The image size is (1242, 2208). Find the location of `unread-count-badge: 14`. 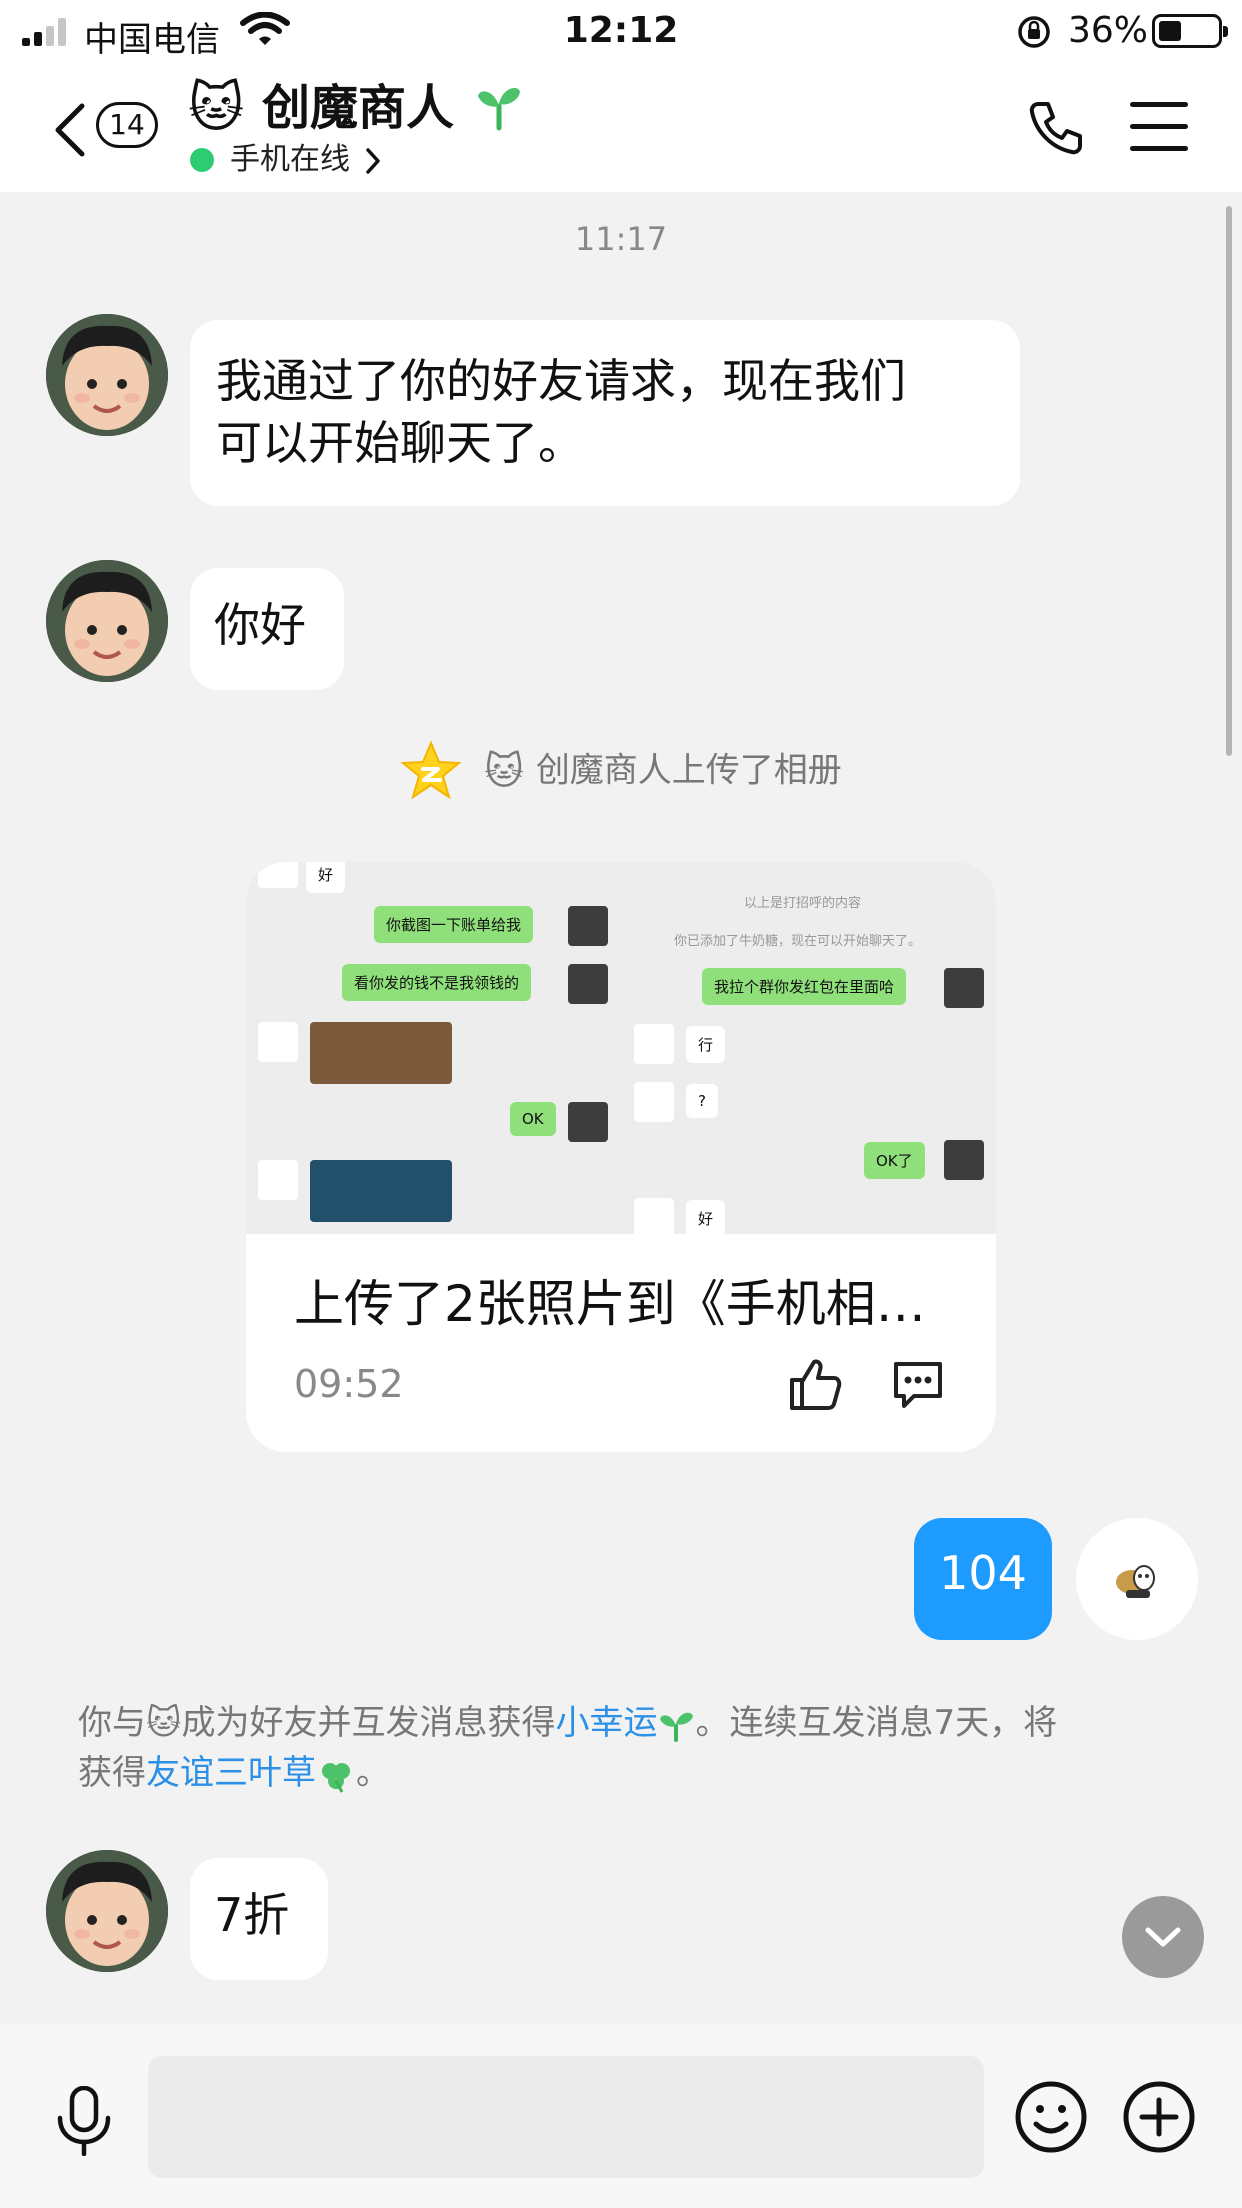

unread-count-badge: 14 is located at coordinates (127, 125).